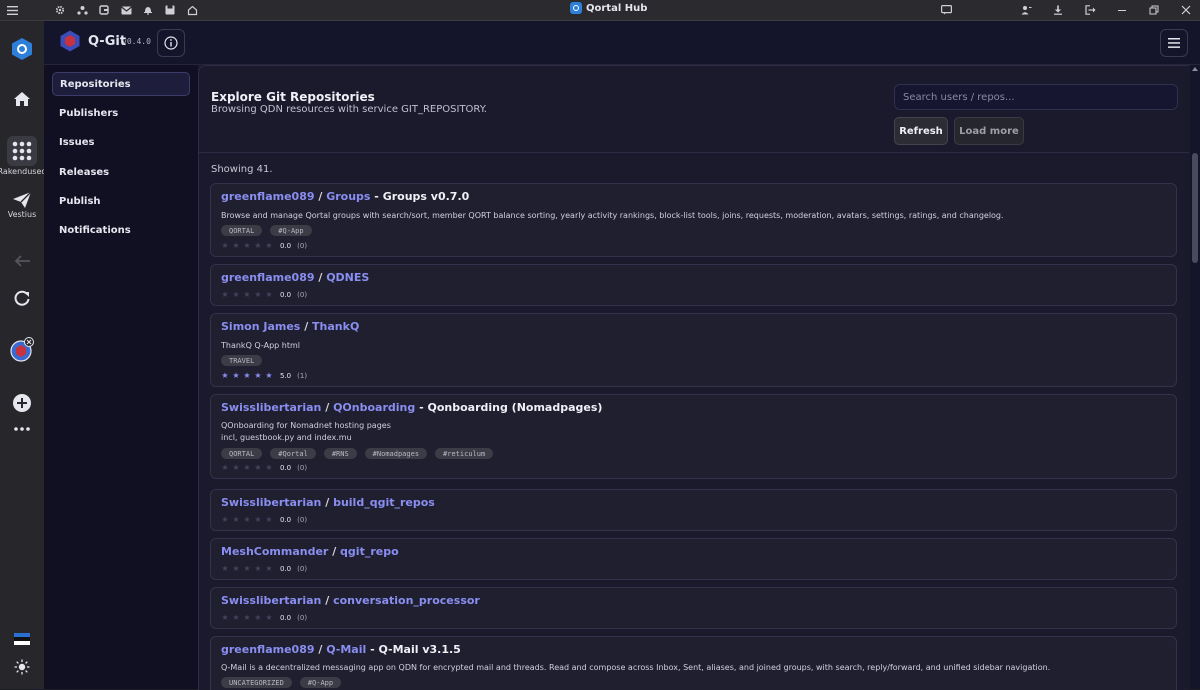  I want to click on repo-tag: #Nomadpages, so click(396, 453).